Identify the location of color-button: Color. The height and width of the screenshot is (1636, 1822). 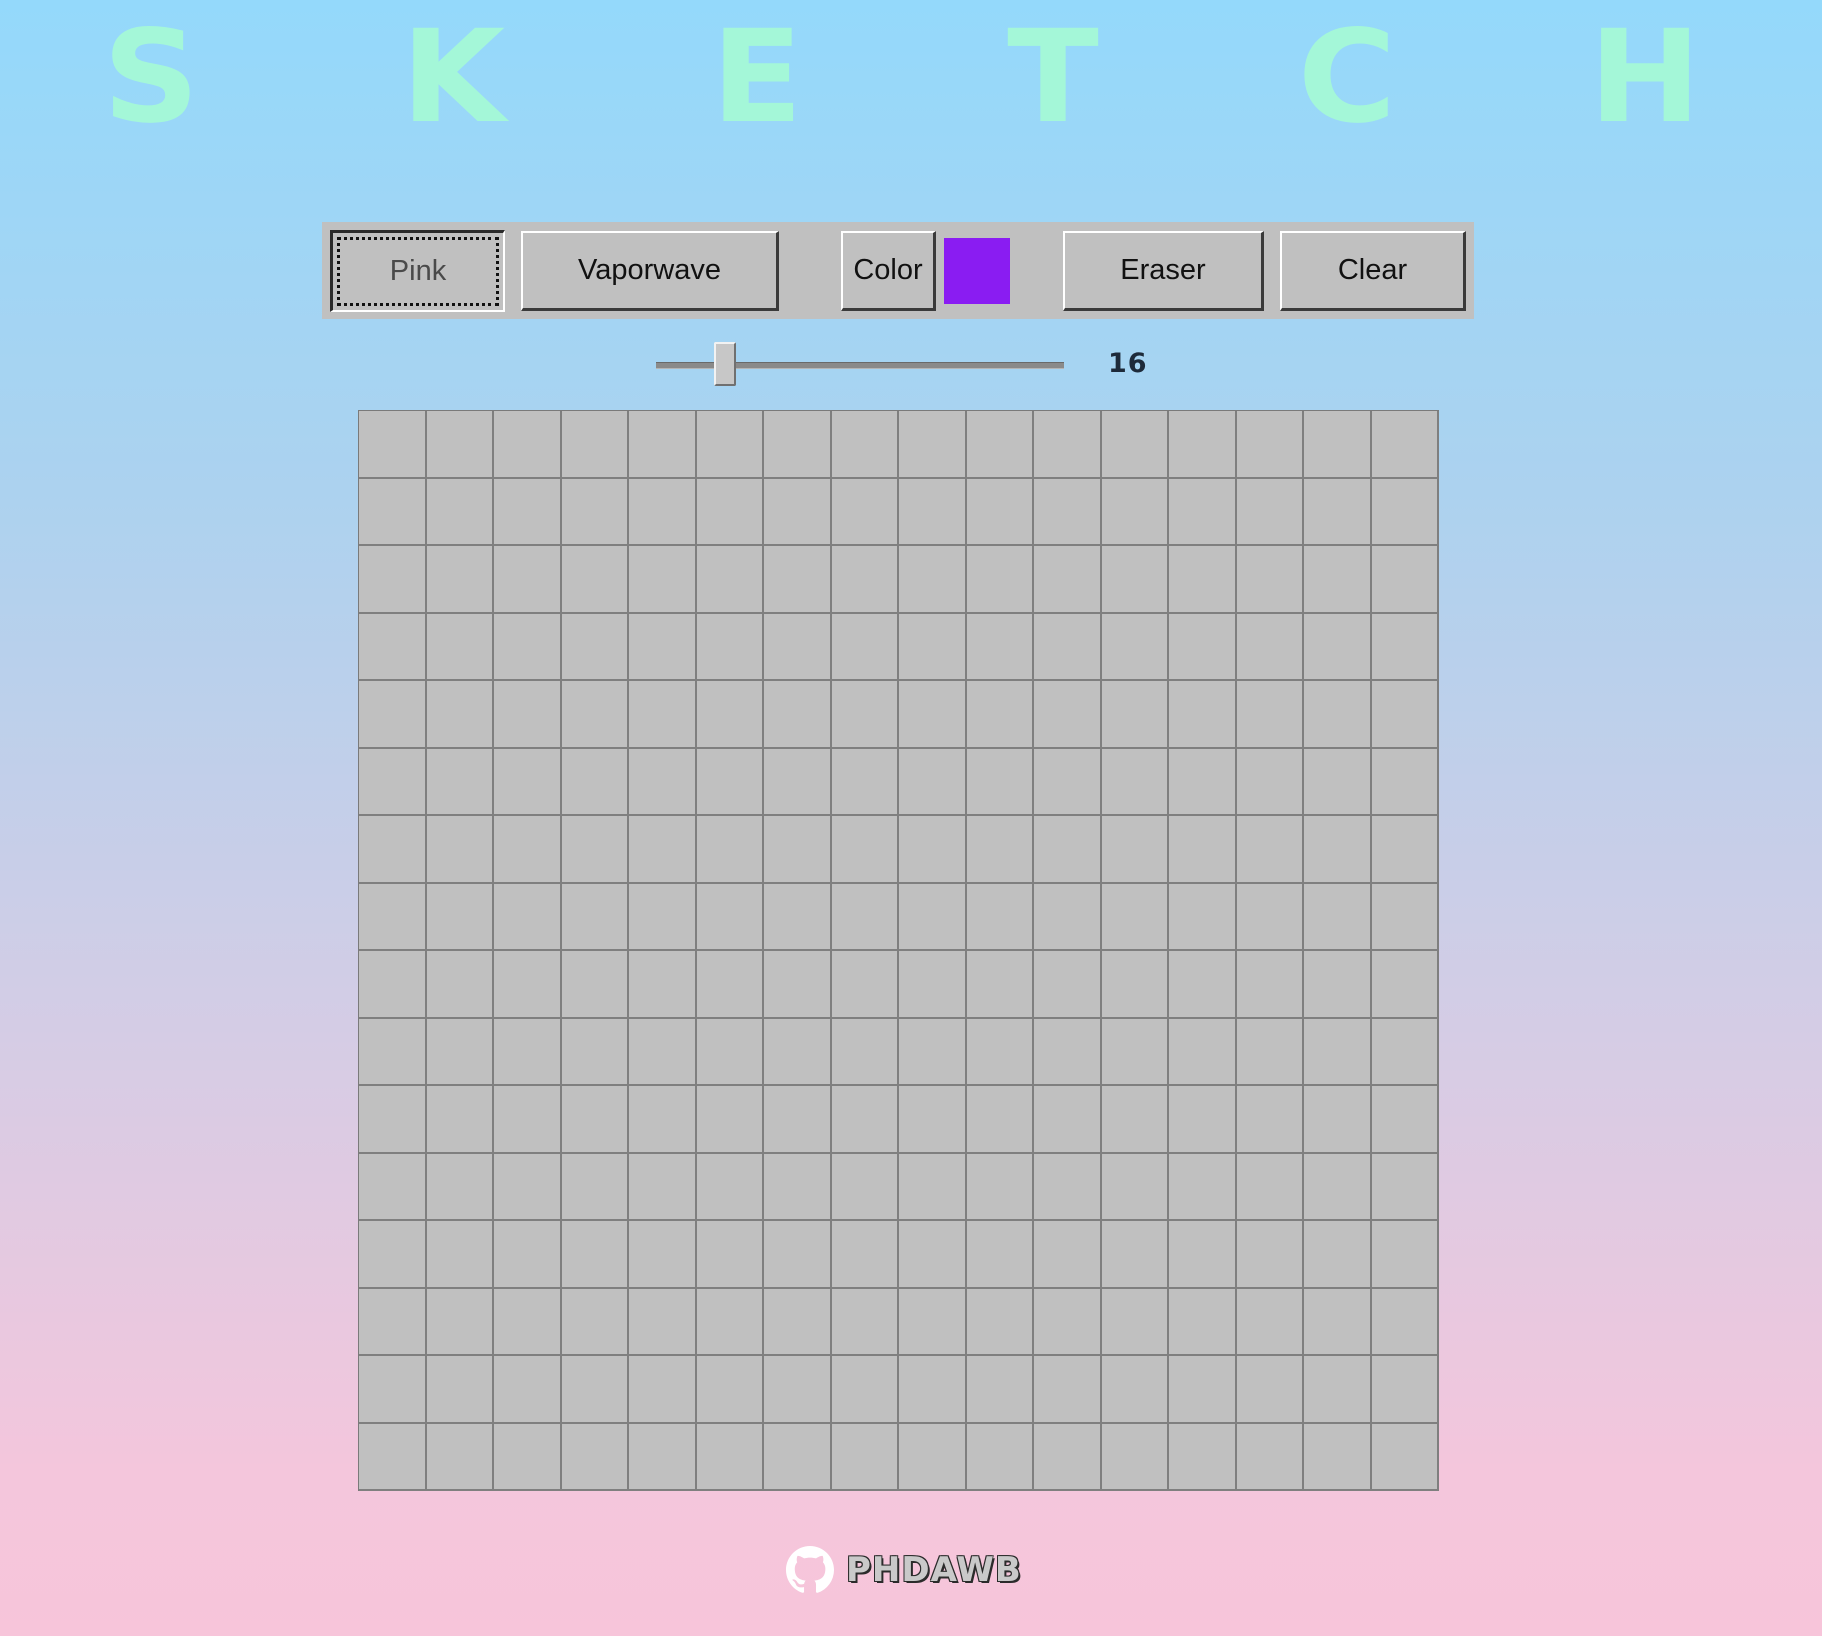
(888, 271).